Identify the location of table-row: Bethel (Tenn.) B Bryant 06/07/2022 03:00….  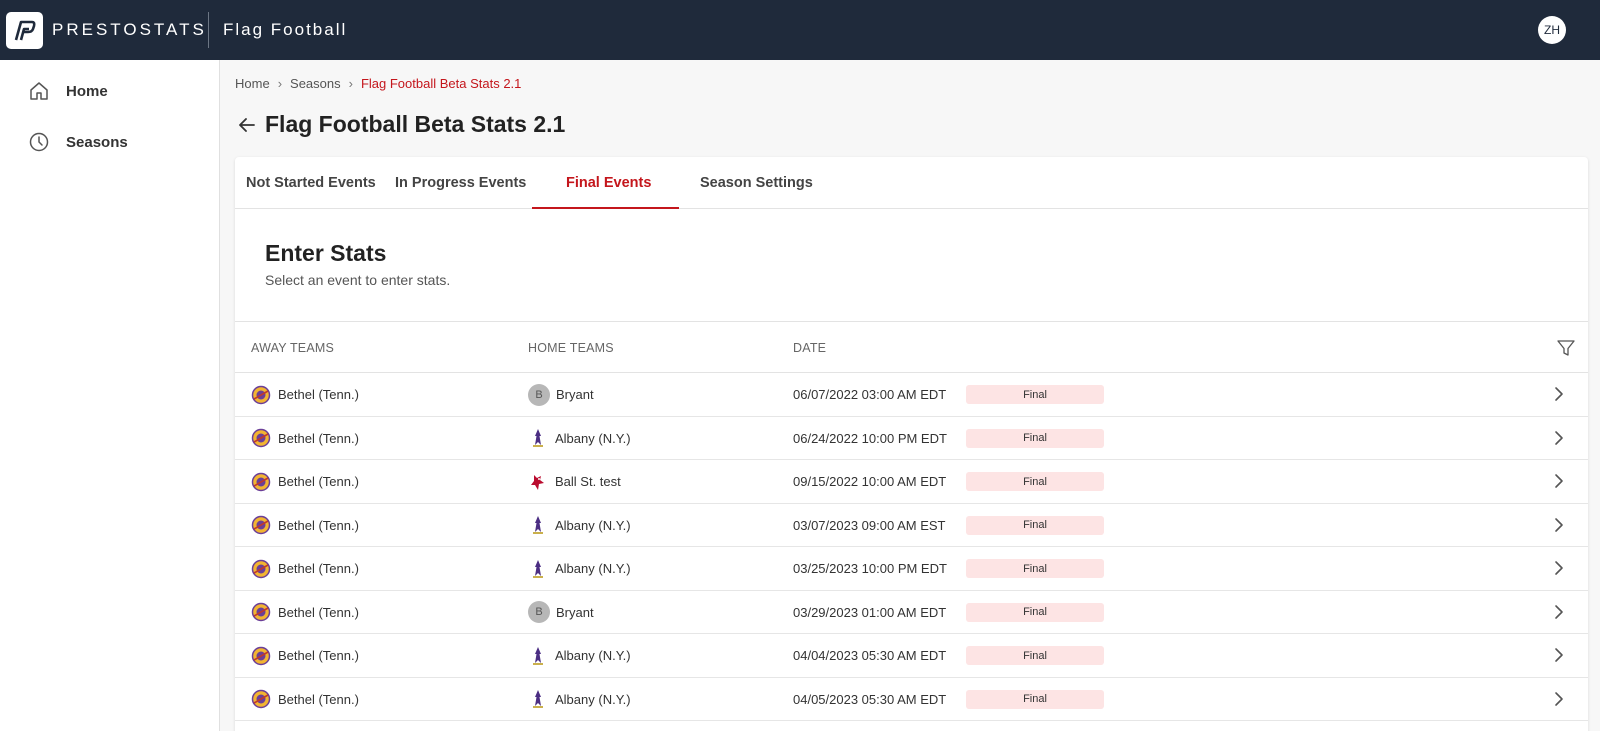
(911, 395).